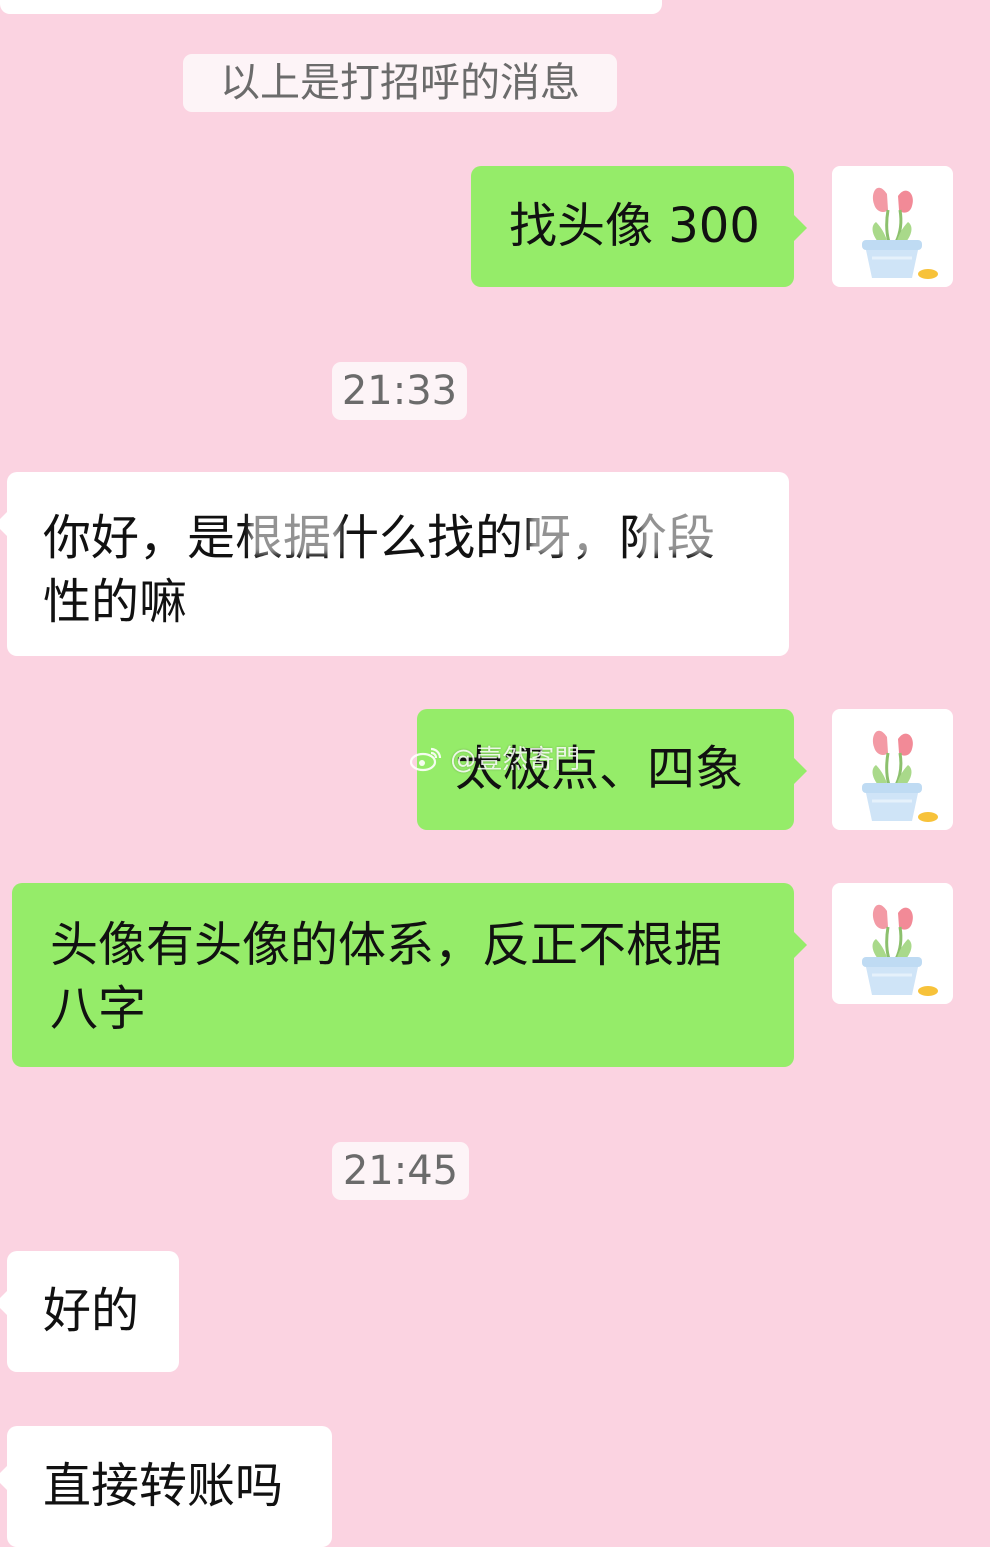  Describe the element at coordinates (400, 1171) in the screenshot. I see `timestamp: 21:45` at that location.